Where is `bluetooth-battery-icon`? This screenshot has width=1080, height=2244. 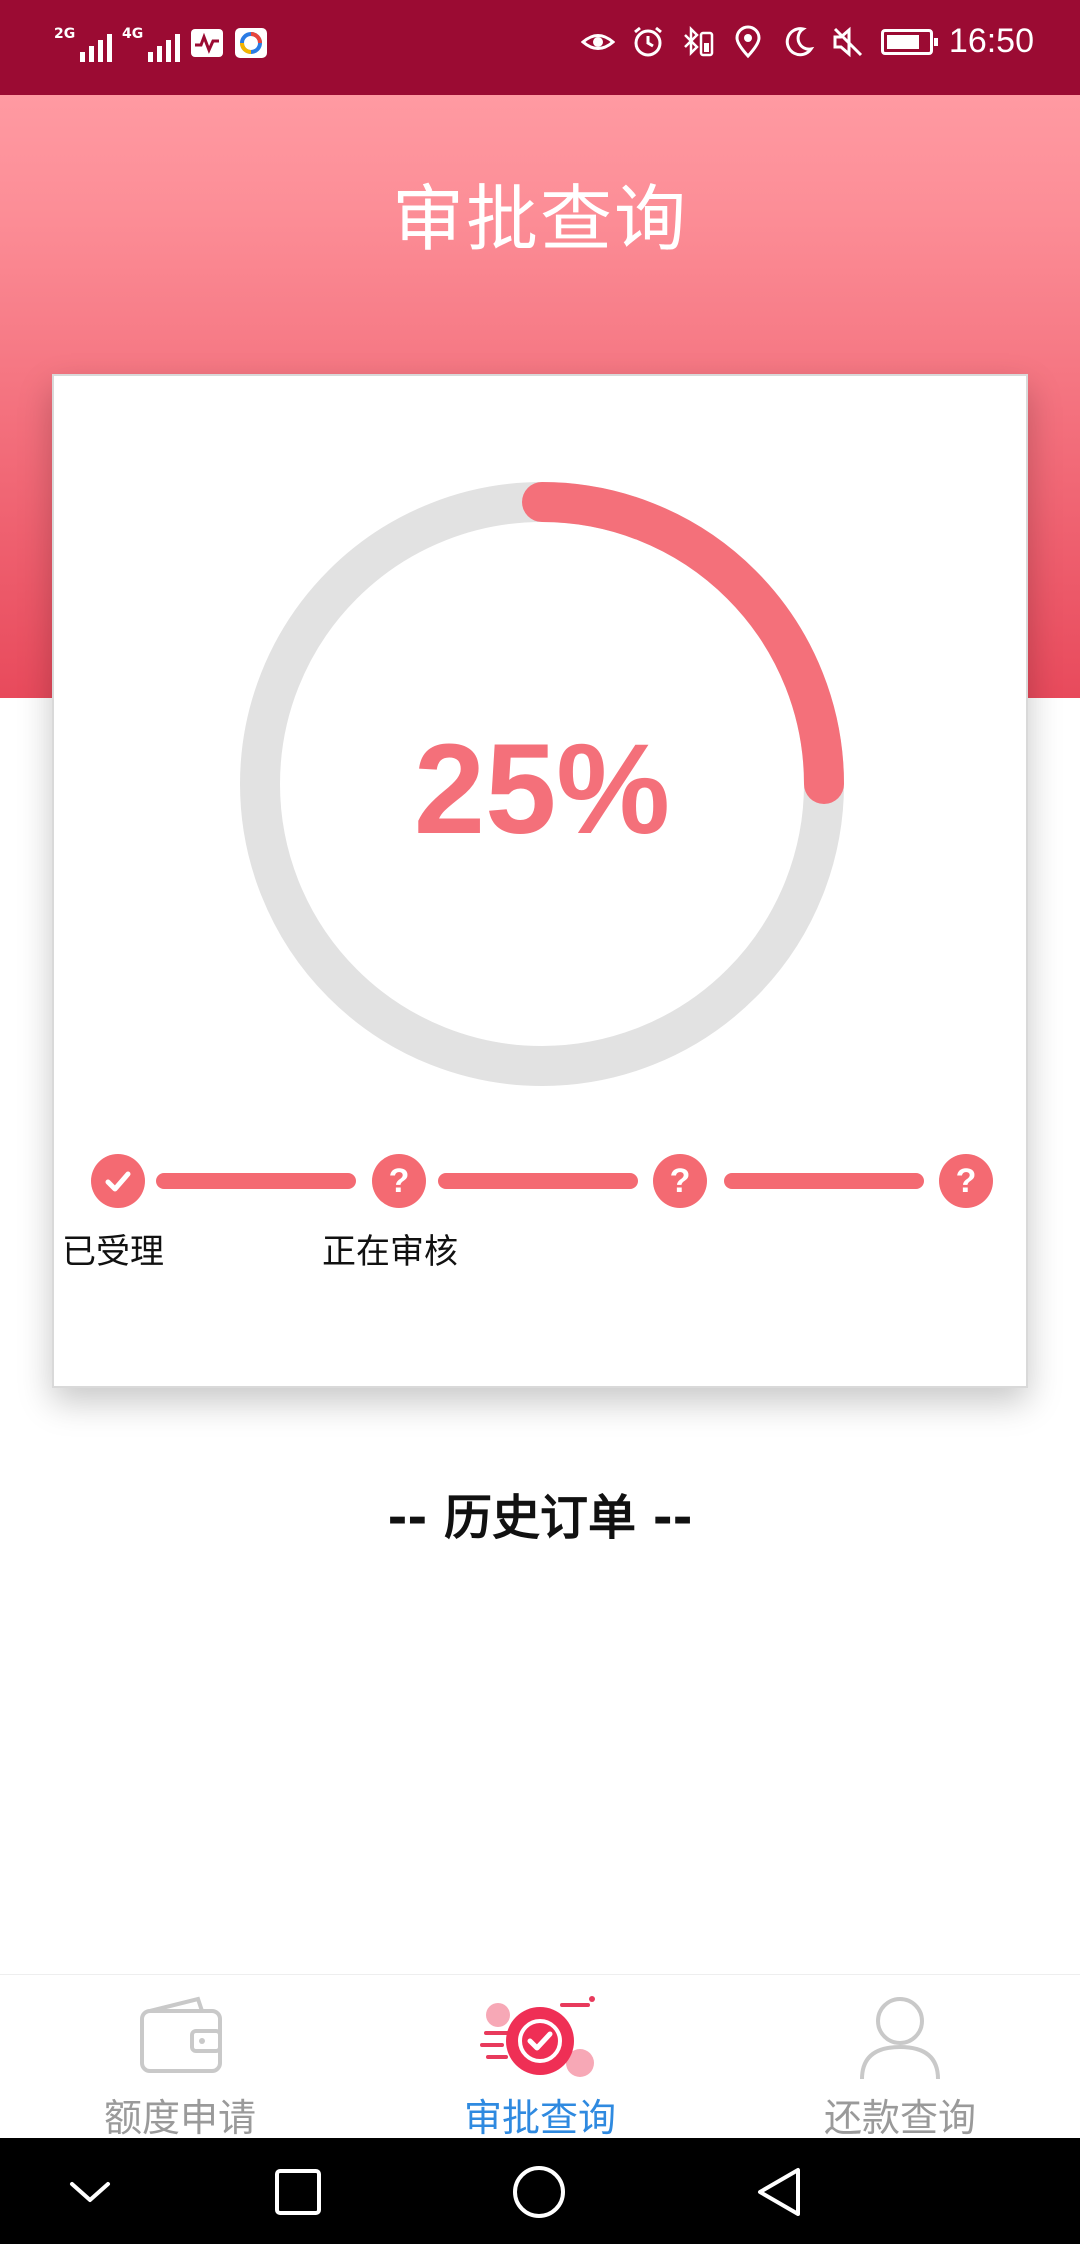
bluetooth-battery-icon is located at coordinates (699, 40).